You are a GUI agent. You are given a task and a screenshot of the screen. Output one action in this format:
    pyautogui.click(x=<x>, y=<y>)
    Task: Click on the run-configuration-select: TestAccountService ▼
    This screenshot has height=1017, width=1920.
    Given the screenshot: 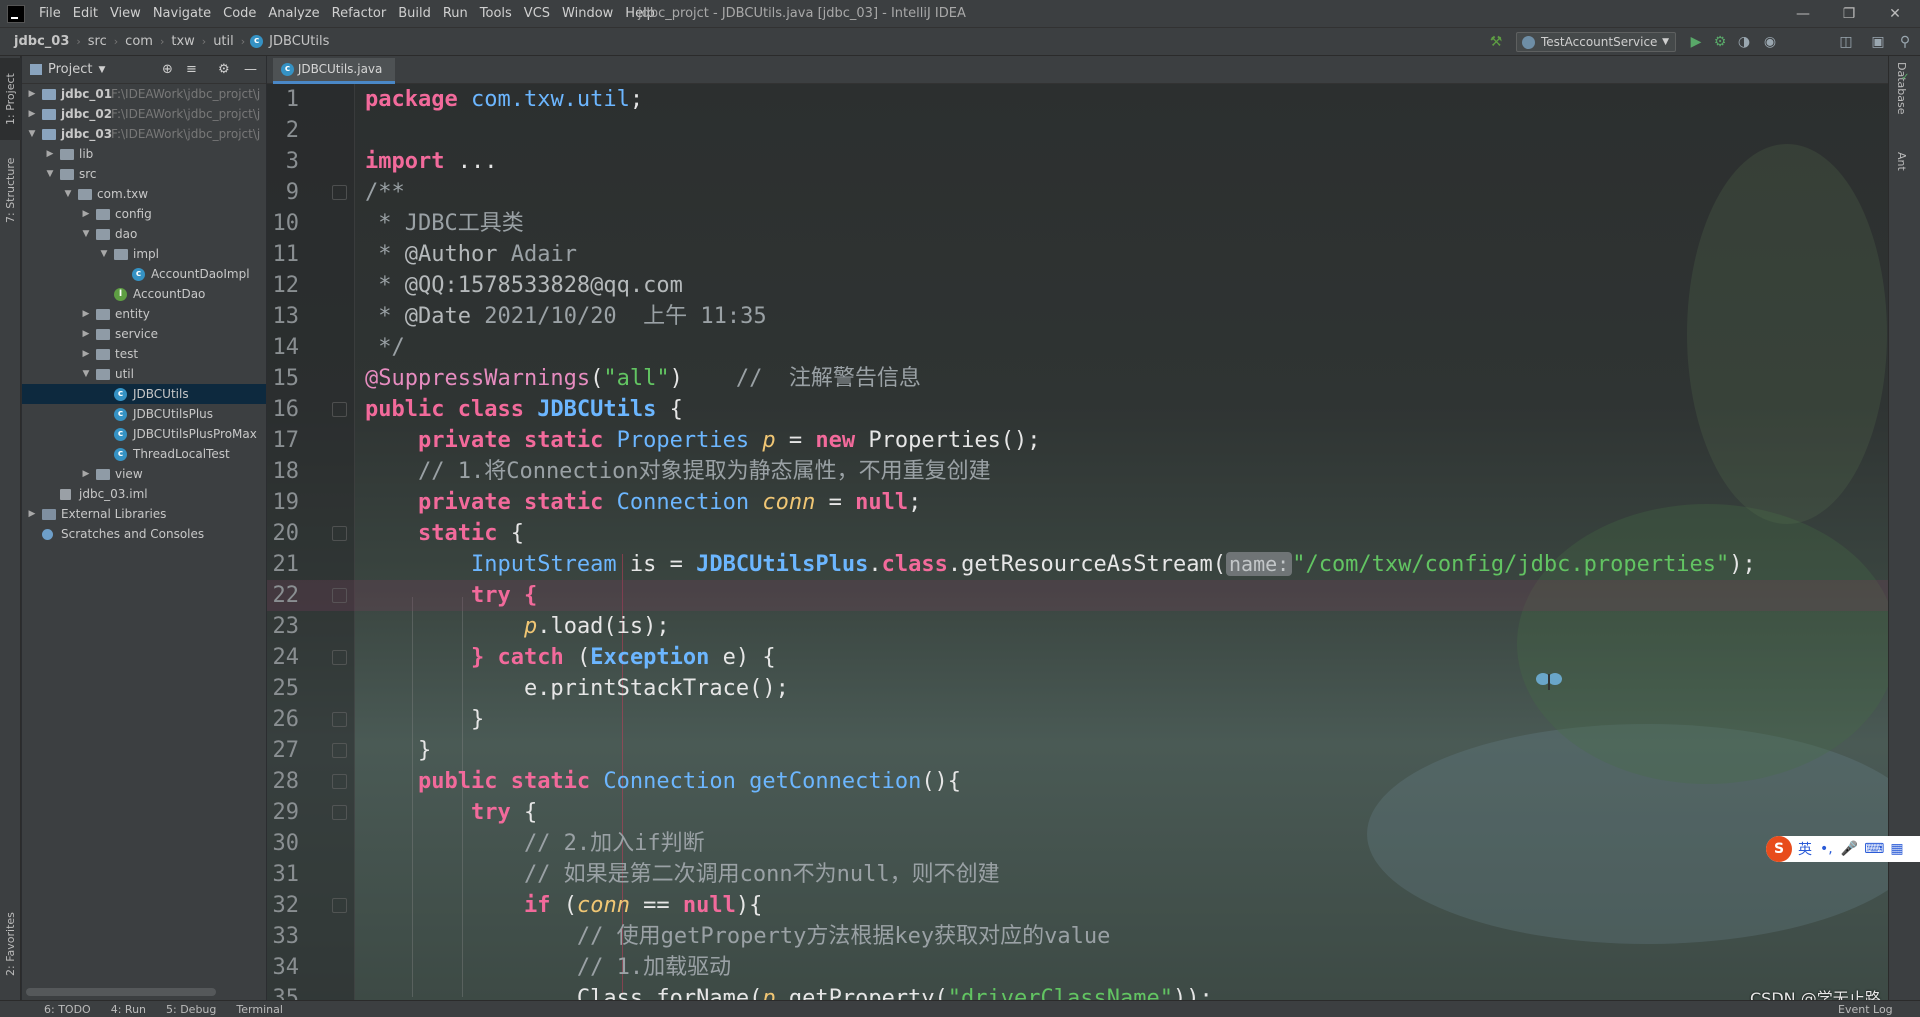 What is the action you would take?
    pyautogui.click(x=1596, y=42)
    